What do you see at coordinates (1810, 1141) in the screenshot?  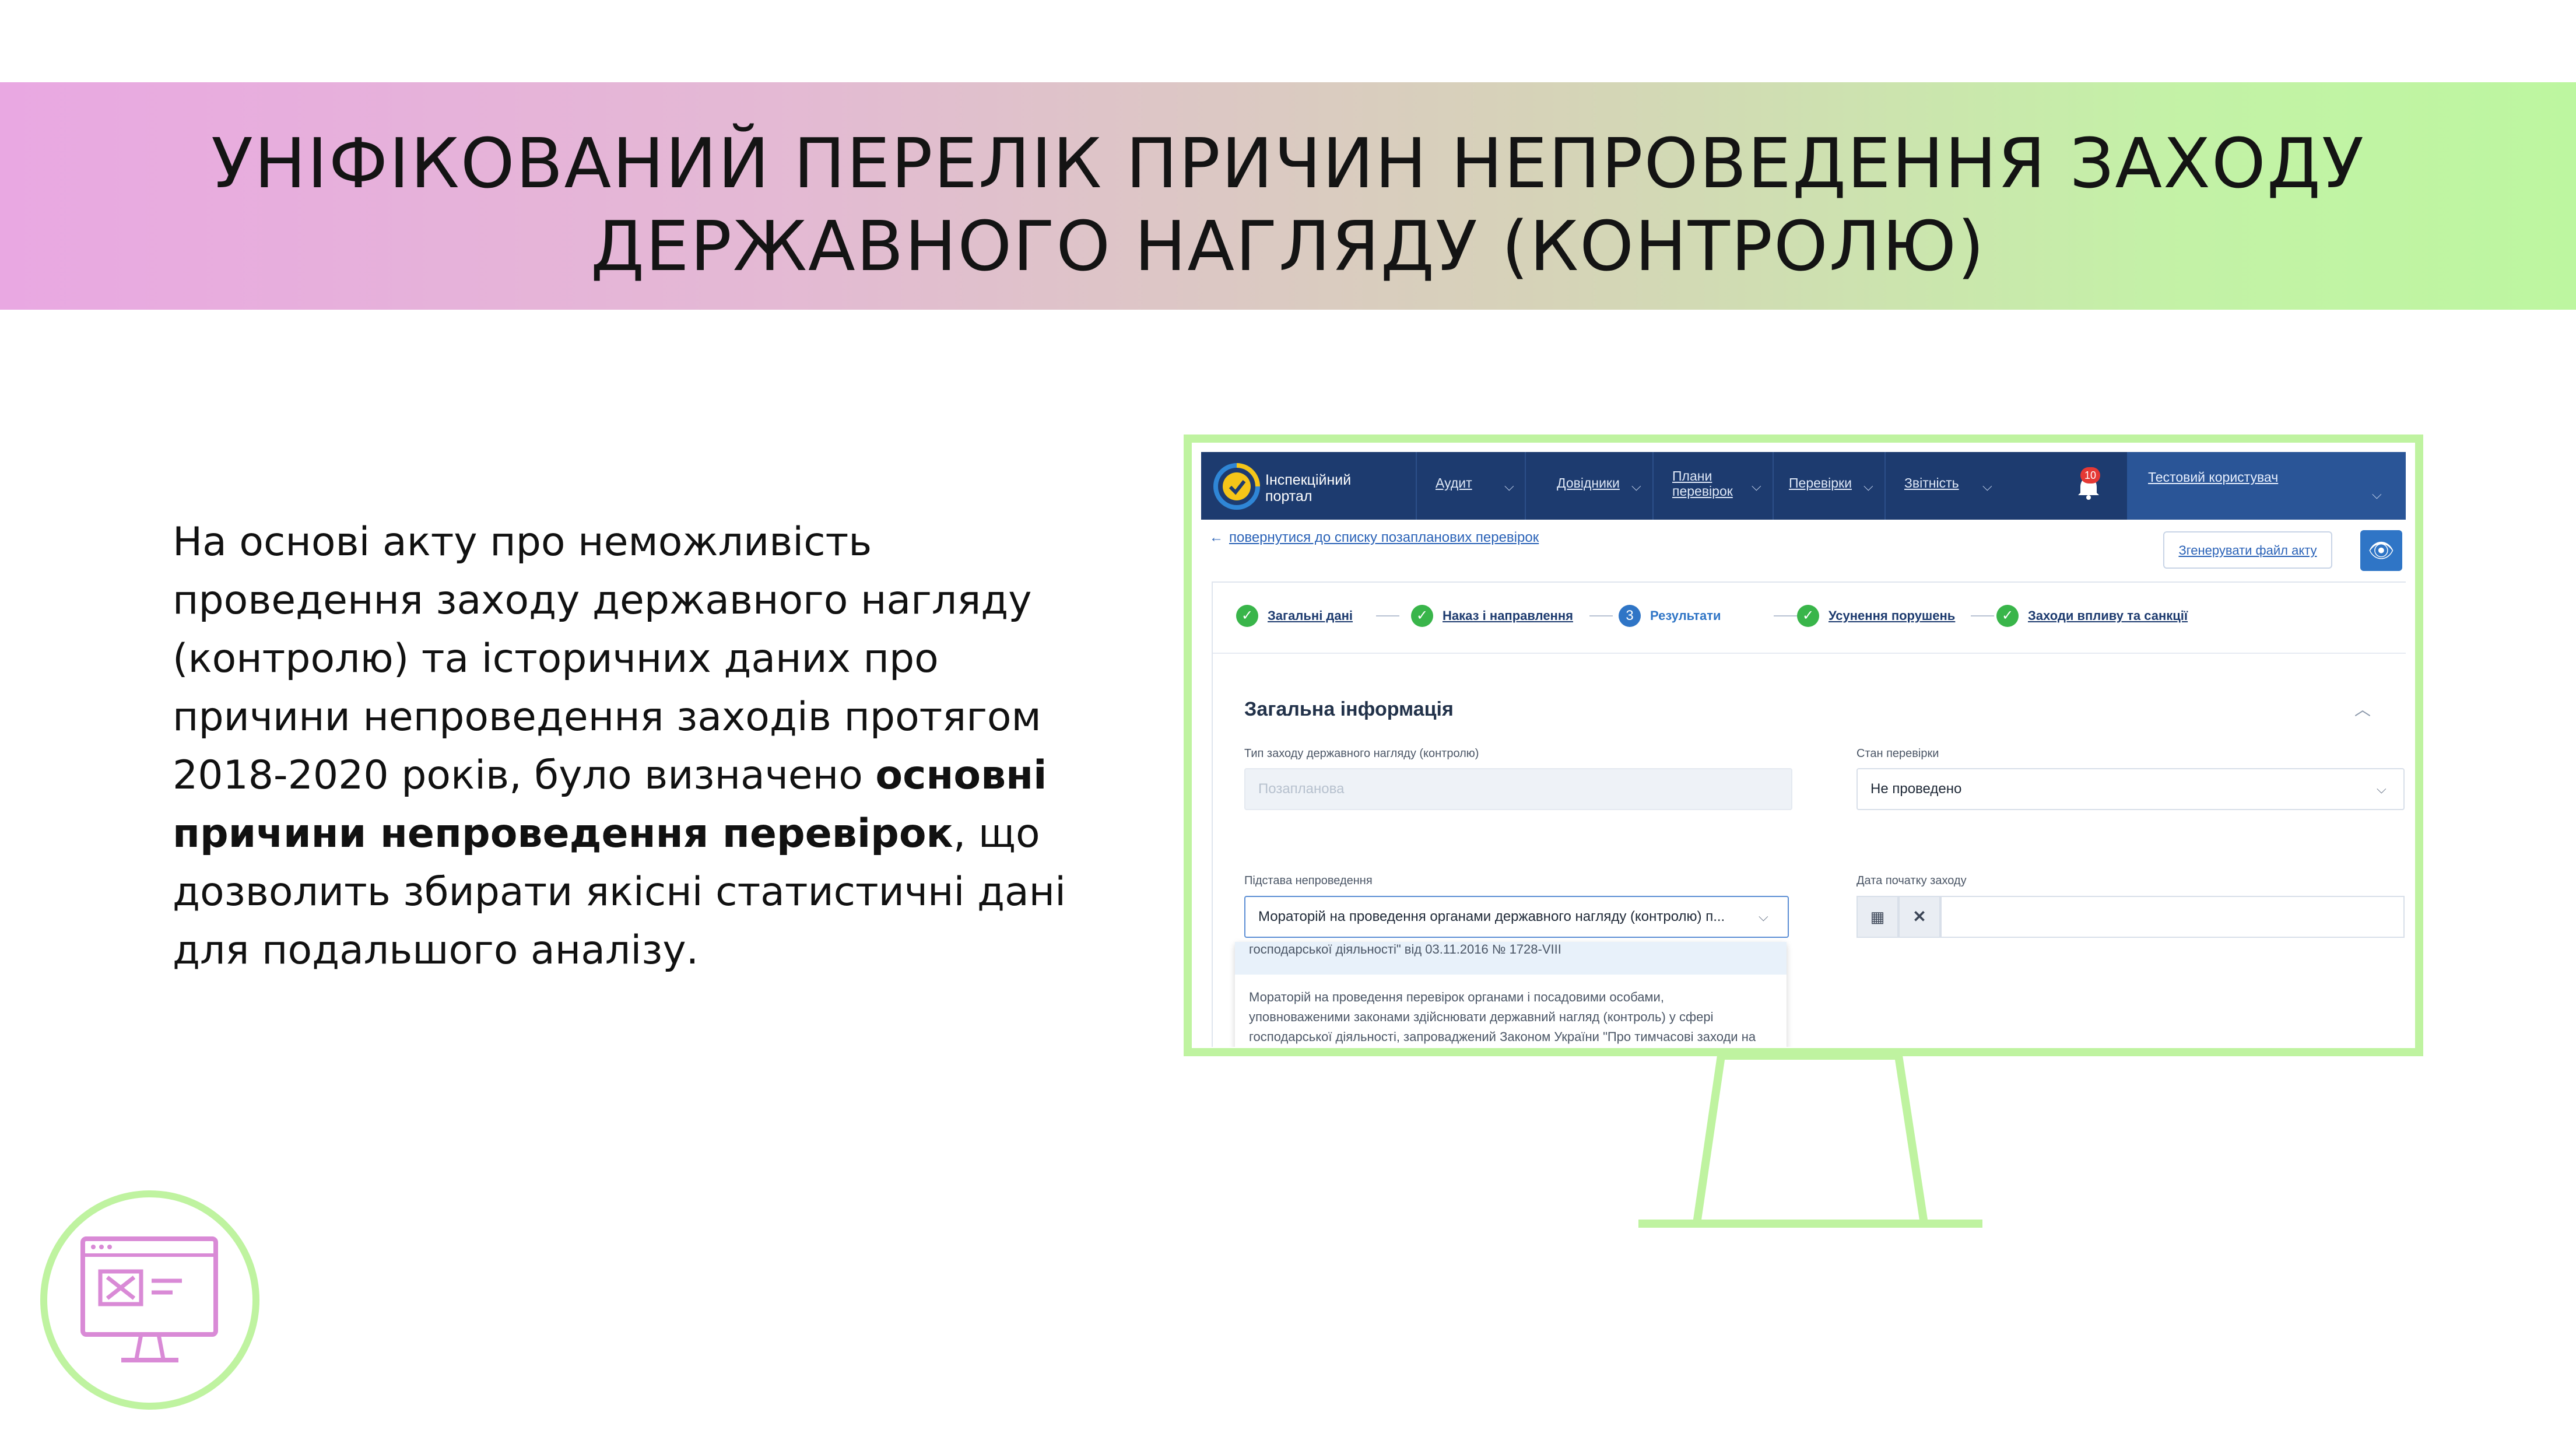 I see `monitor-stand` at bounding box center [1810, 1141].